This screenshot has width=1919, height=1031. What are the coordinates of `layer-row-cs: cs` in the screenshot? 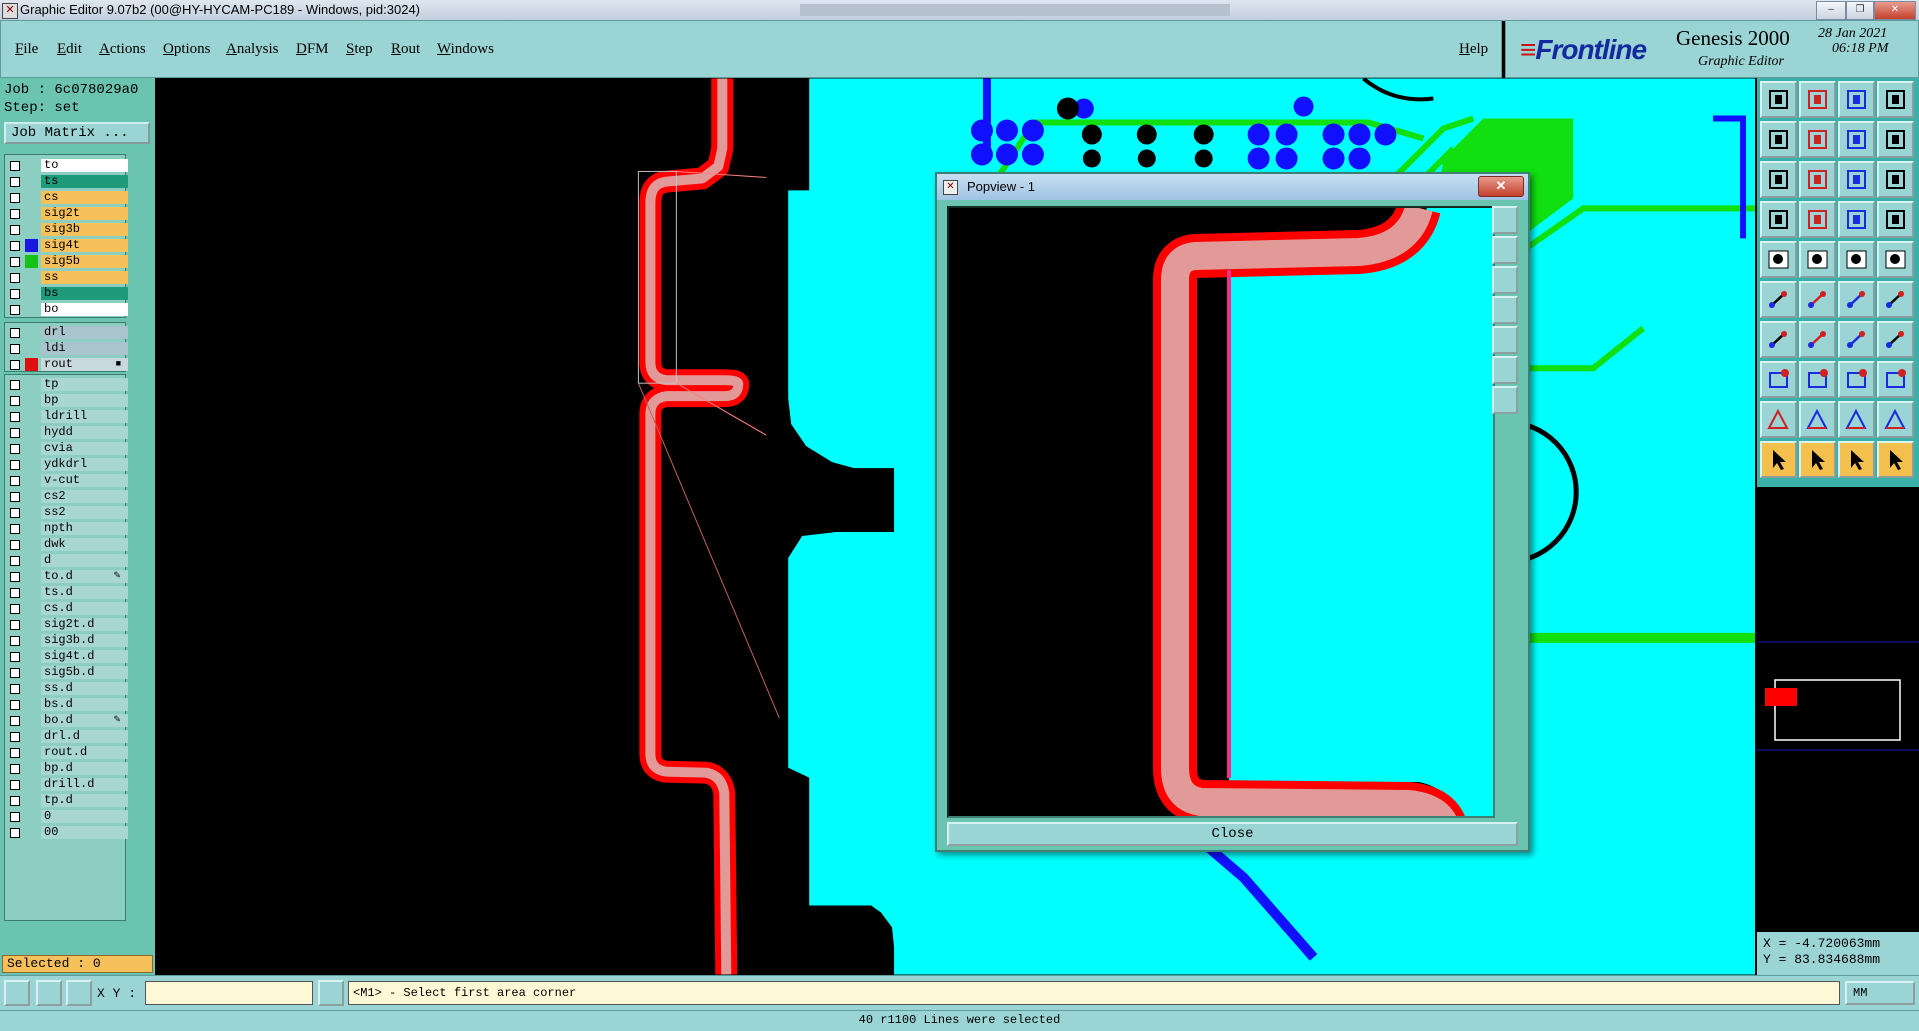 It's located at (67, 197).